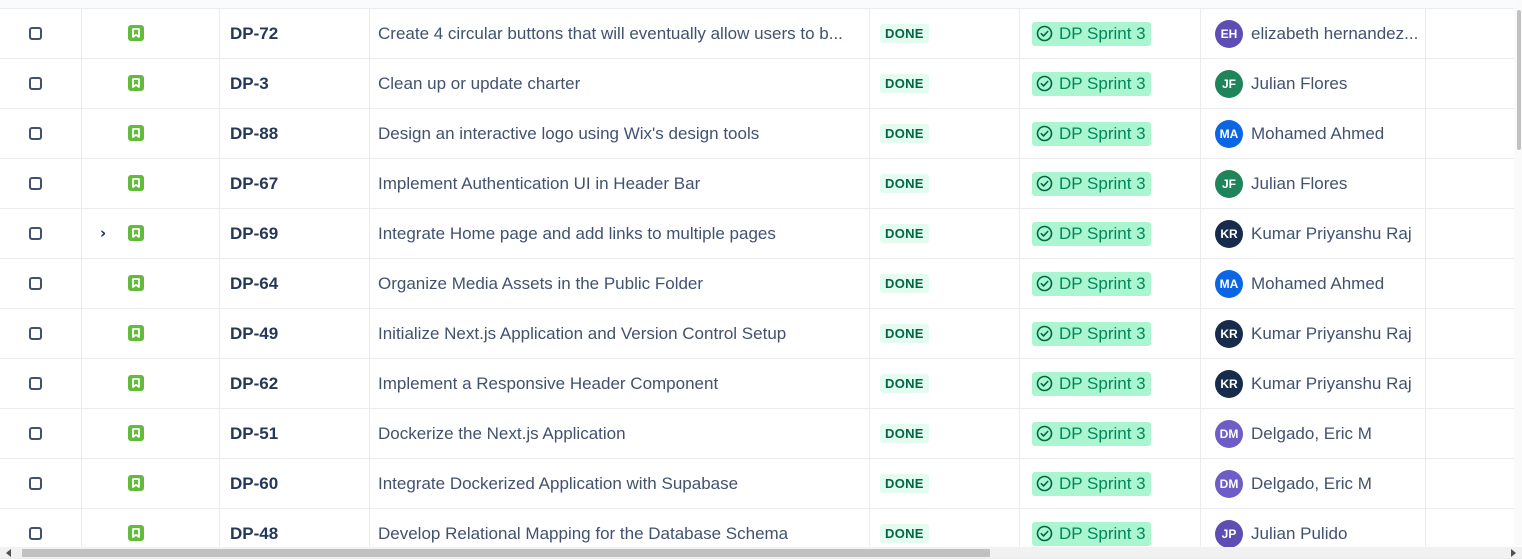  I want to click on assignee-name: Delgado, Eric M, so click(1311, 433).